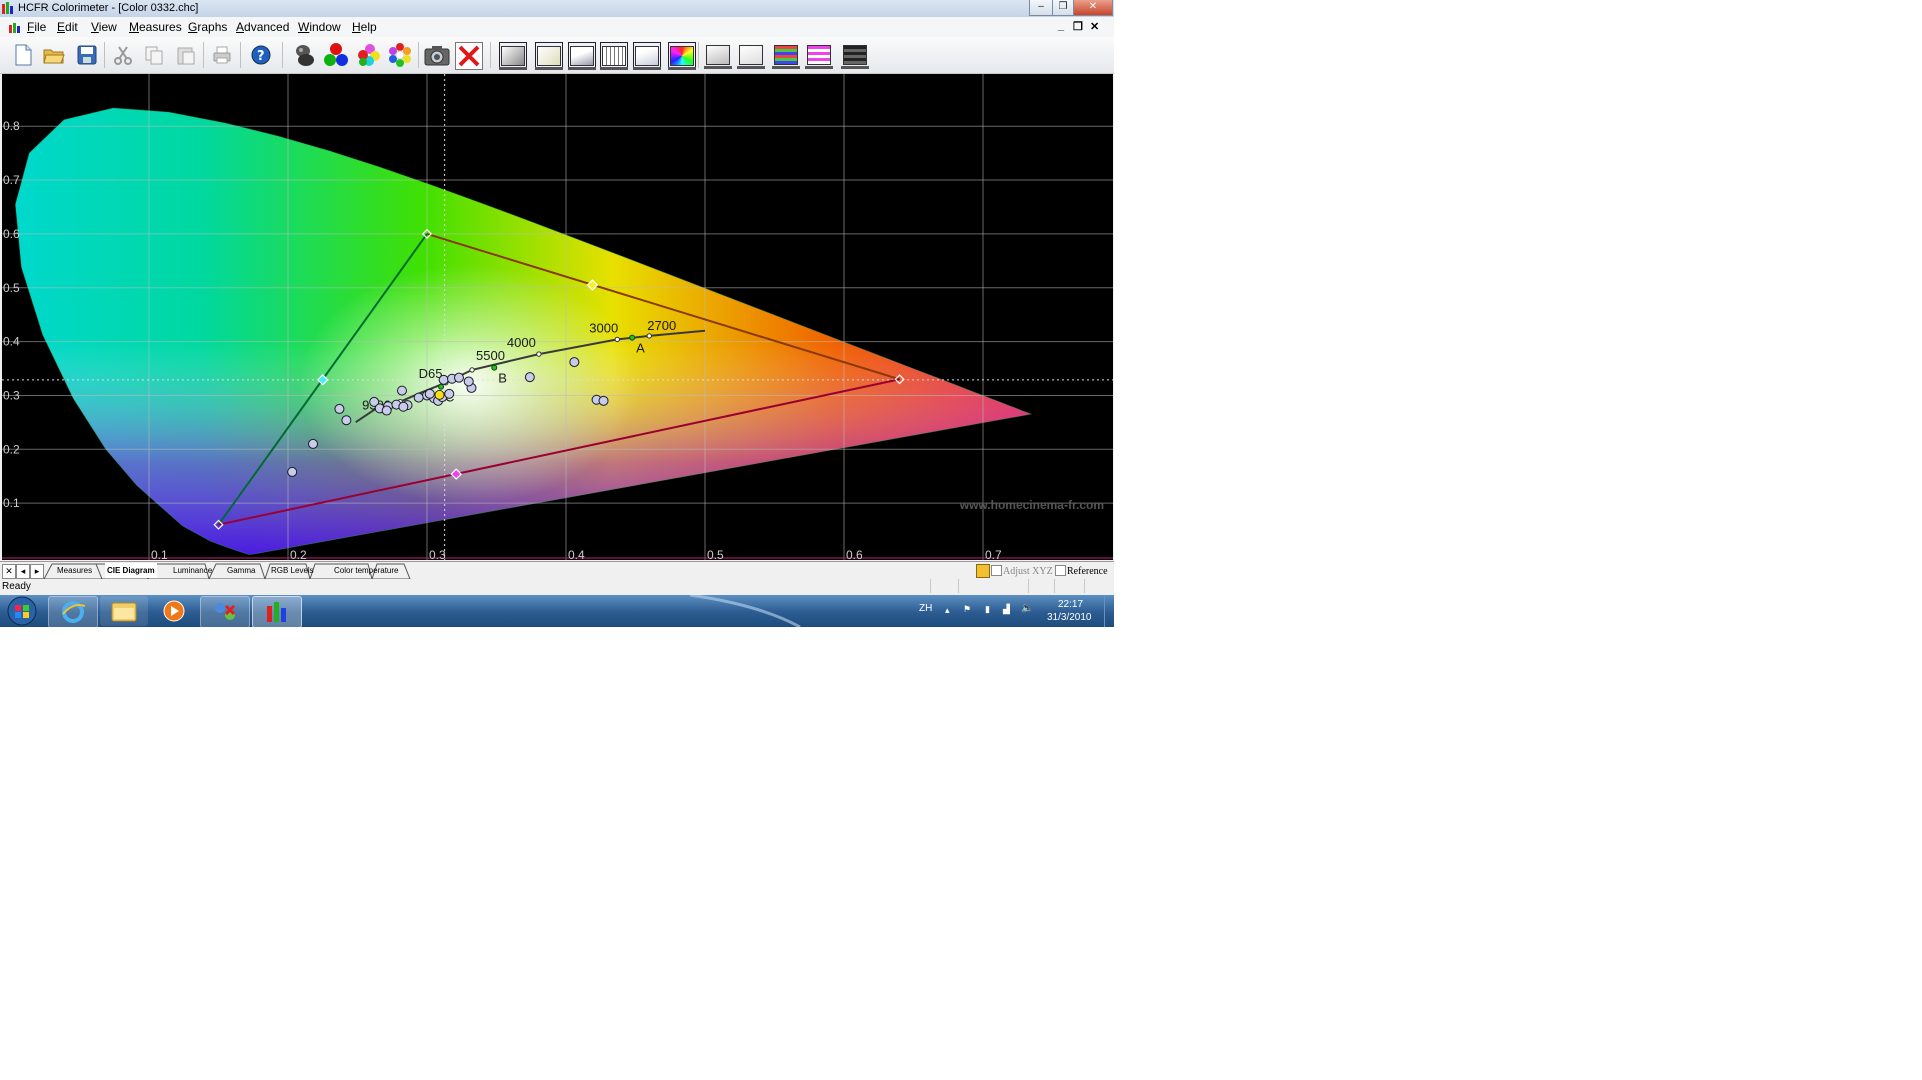 The height and width of the screenshot is (1080, 1922). What do you see at coordinates (74, 570) in the screenshot?
I see `tab-measures: Measures` at bounding box center [74, 570].